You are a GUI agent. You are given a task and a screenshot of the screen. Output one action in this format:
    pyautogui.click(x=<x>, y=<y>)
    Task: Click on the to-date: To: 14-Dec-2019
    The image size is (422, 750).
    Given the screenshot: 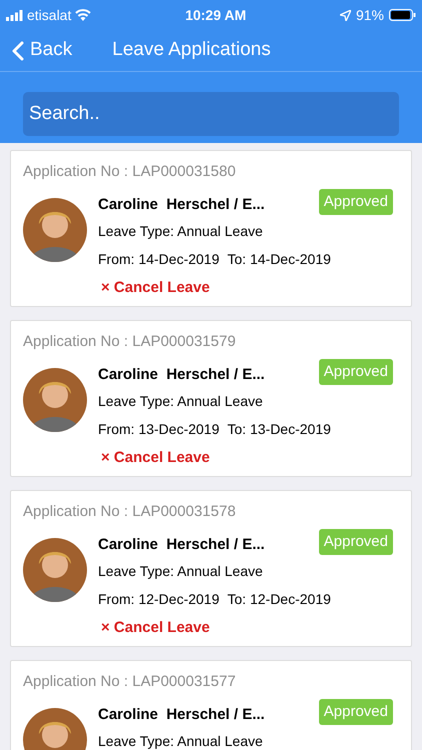 What is the action you would take?
    pyautogui.click(x=279, y=259)
    